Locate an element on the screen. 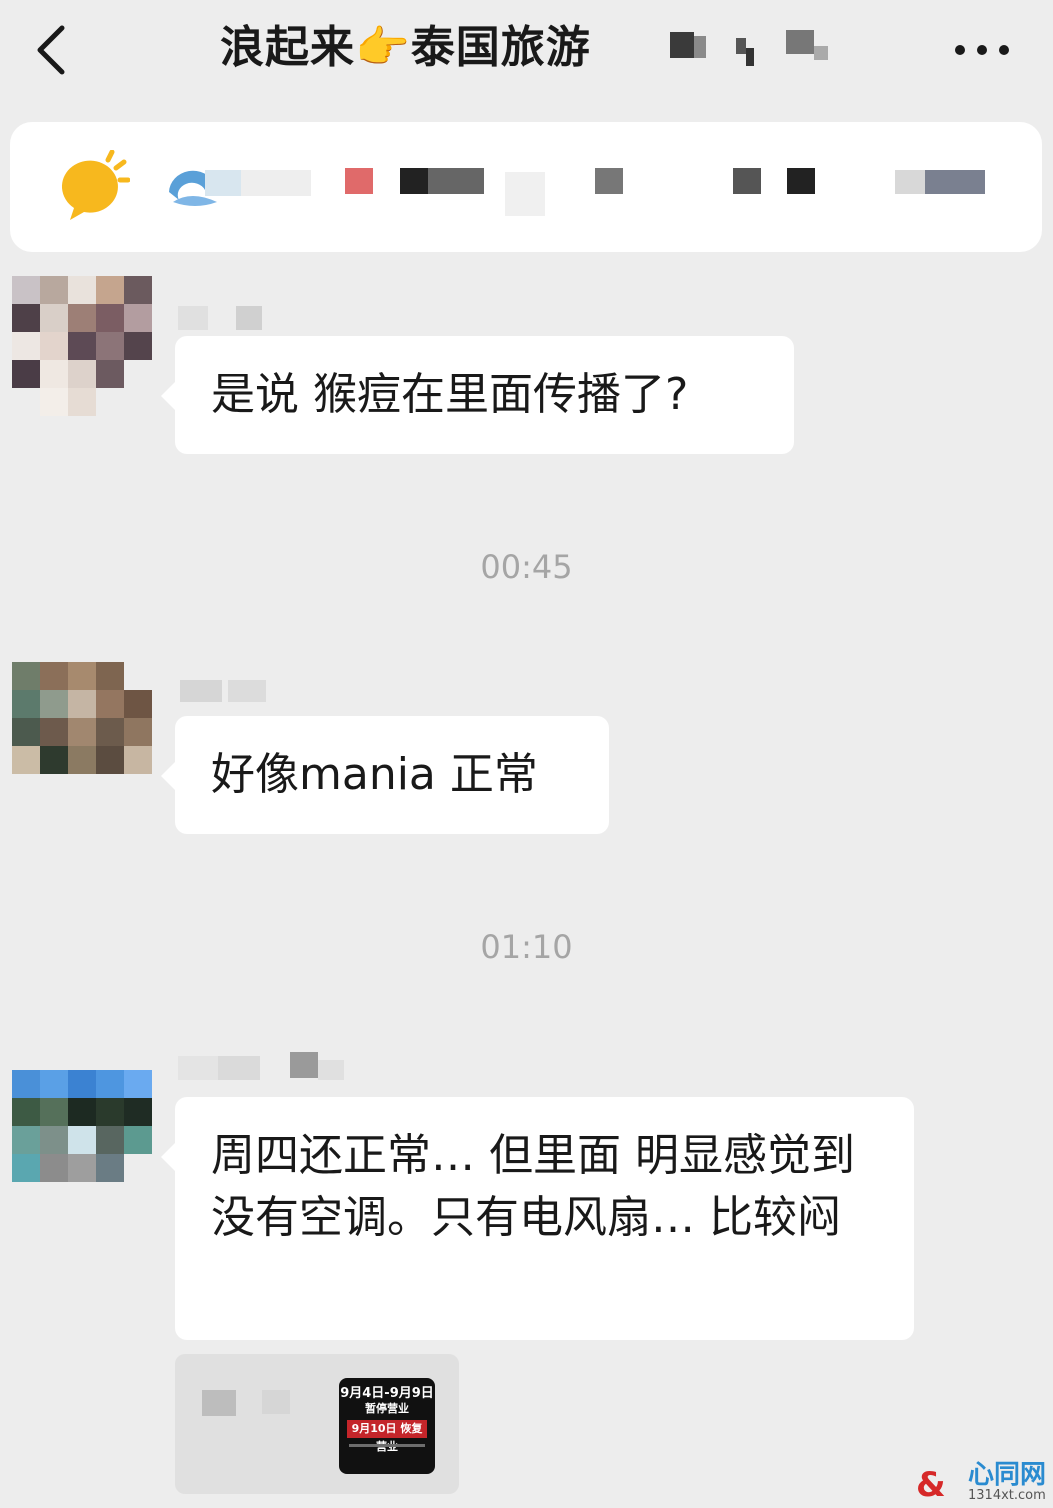 Image resolution: width=1053 pixels, height=1508 pixels. closure-notice-image: 9月4日-9月9日 暂停营业 9月10日 恢复营业 is located at coordinates (387, 1426).